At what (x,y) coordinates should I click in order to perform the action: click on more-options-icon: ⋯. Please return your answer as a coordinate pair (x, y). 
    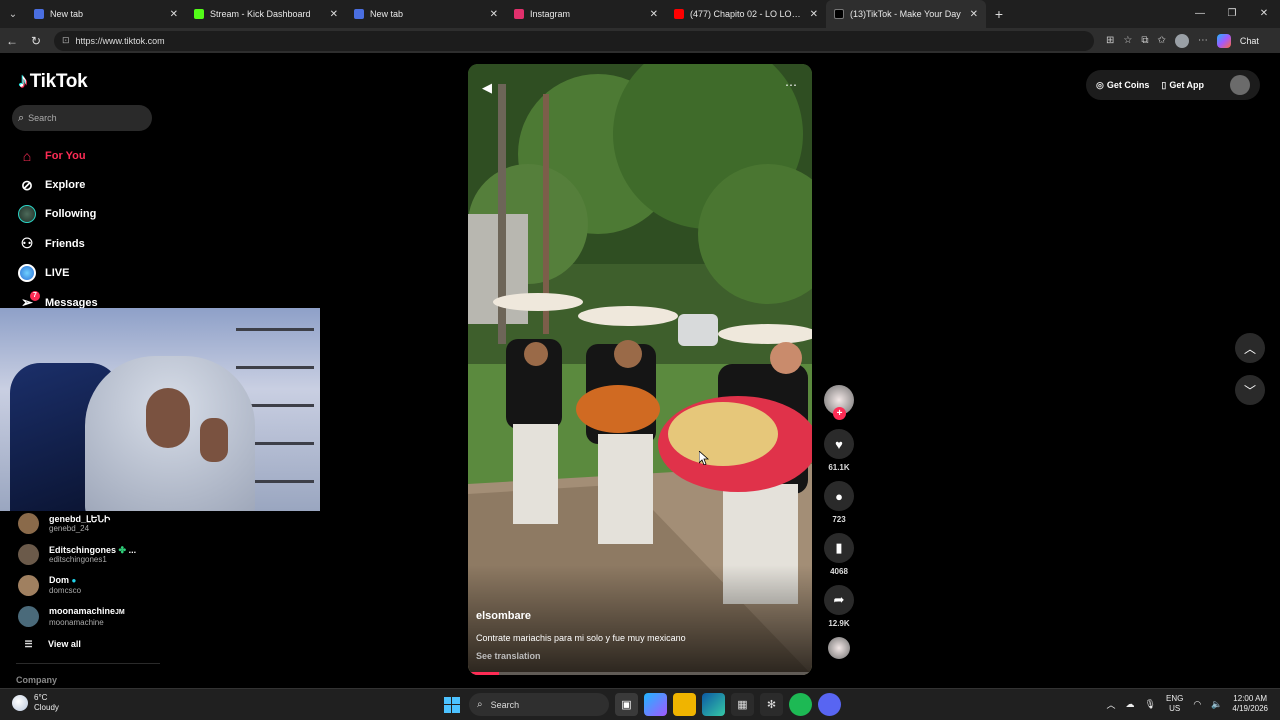
    Looking at the image, I should click on (791, 85).